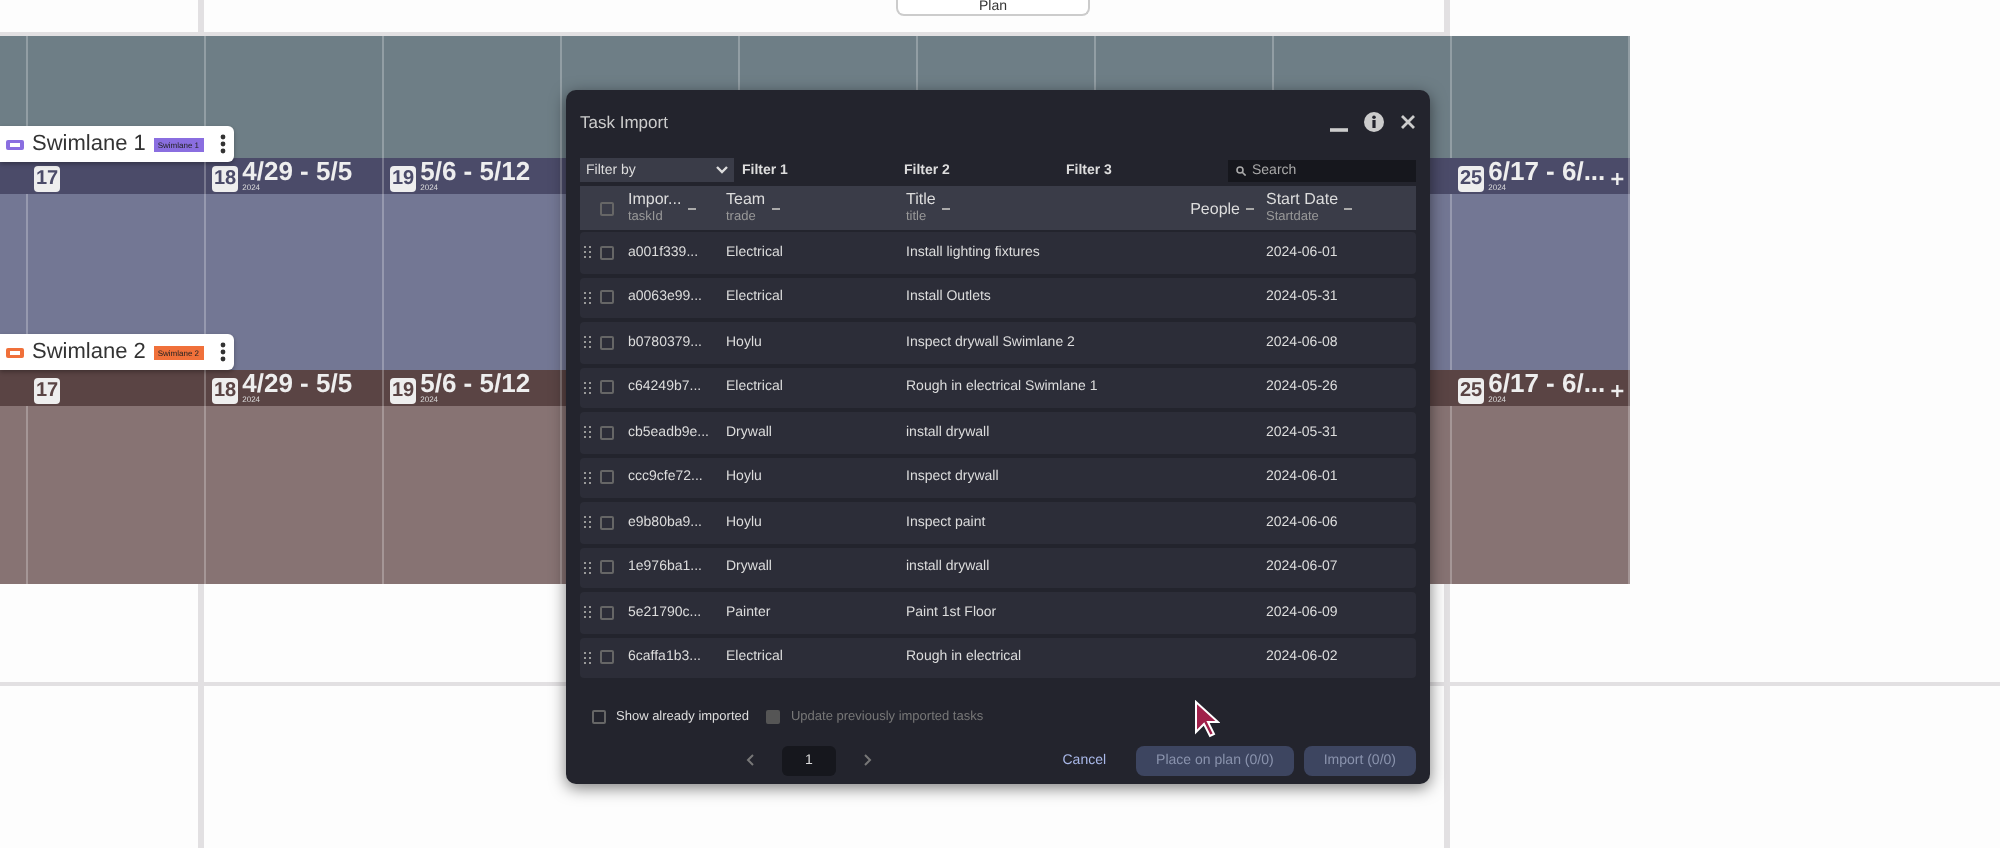  Describe the element at coordinates (1374, 122) in the screenshot. I see `info-icon` at that location.